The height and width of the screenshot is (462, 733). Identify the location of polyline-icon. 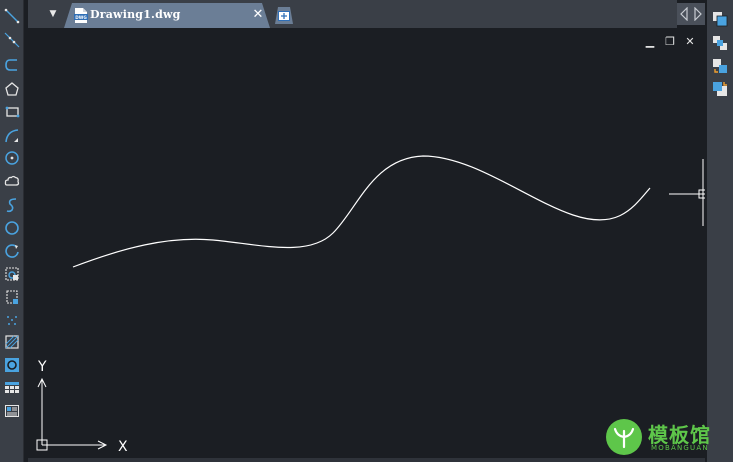
(12, 65).